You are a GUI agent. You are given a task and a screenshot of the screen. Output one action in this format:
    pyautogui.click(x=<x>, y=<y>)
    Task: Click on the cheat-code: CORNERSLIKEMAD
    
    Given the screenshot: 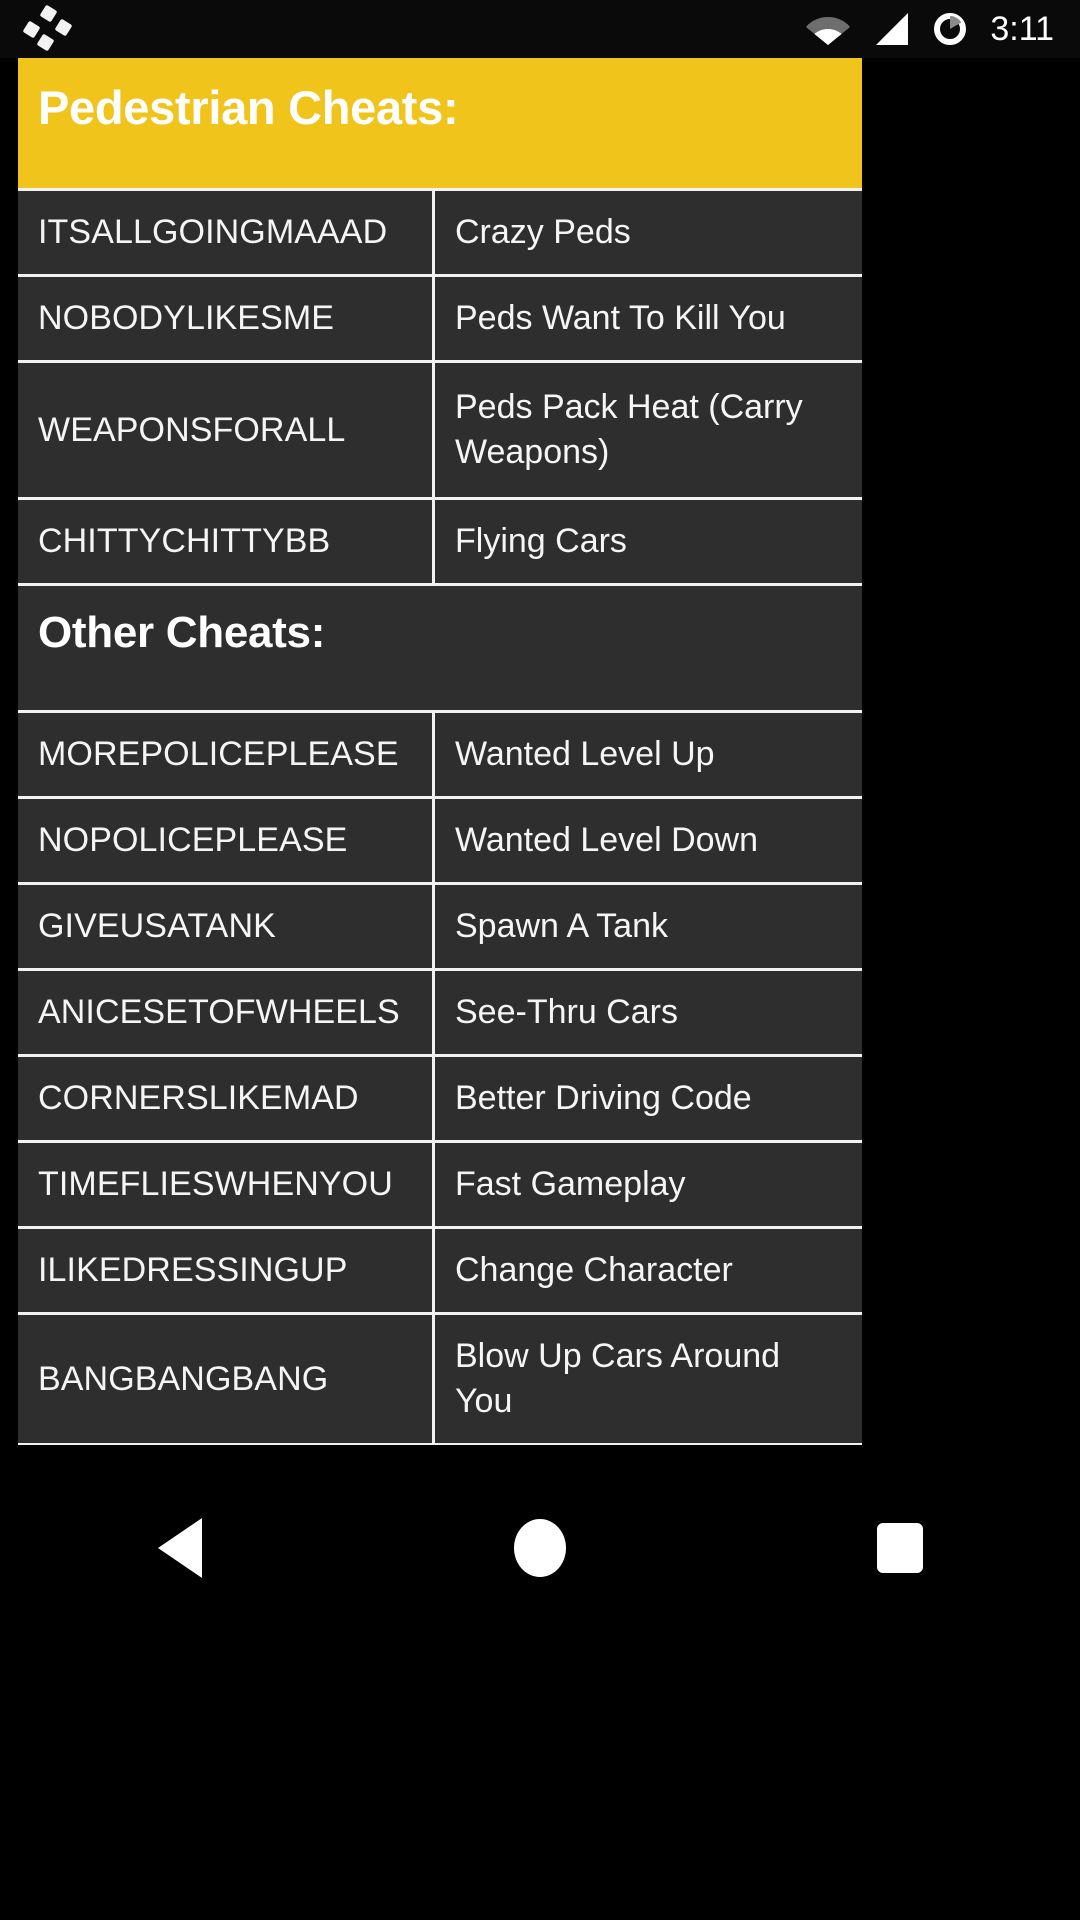 What is the action you would take?
    pyautogui.click(x=198, y=1098)
    